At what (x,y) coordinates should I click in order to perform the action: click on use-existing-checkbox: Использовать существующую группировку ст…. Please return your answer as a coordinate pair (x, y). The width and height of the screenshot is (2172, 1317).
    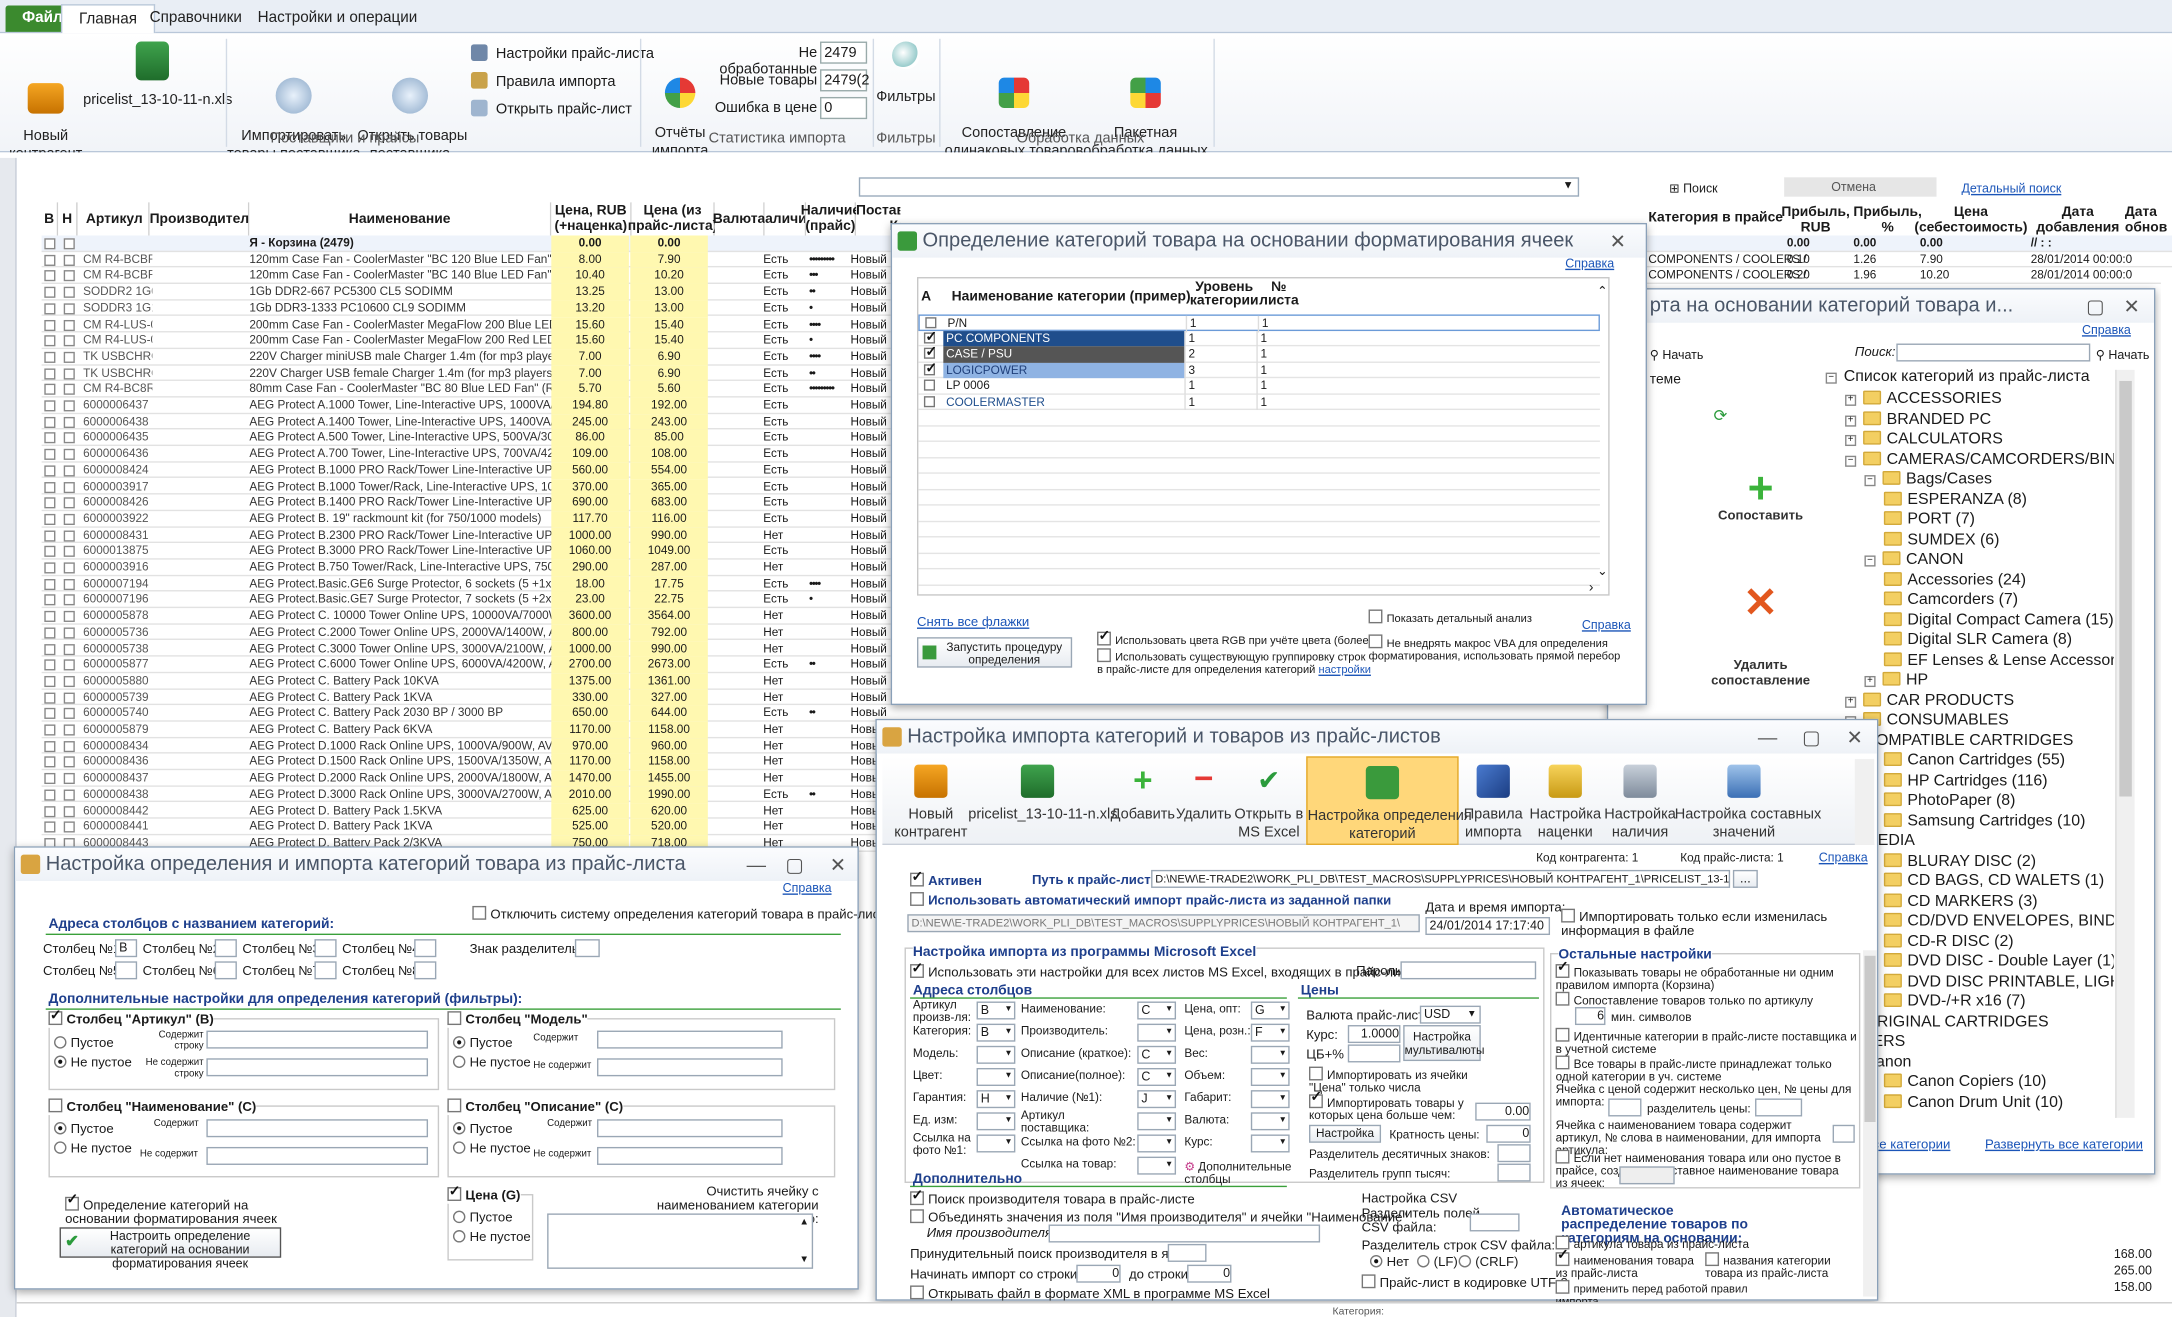
    Looking at the image, I should click on (1235, 662).